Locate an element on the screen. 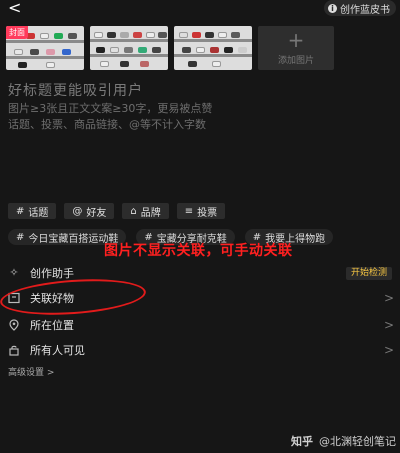 This screenshot has width=400, height=453. sparkle-icon: ✧ is located at coordinates (14, 272).